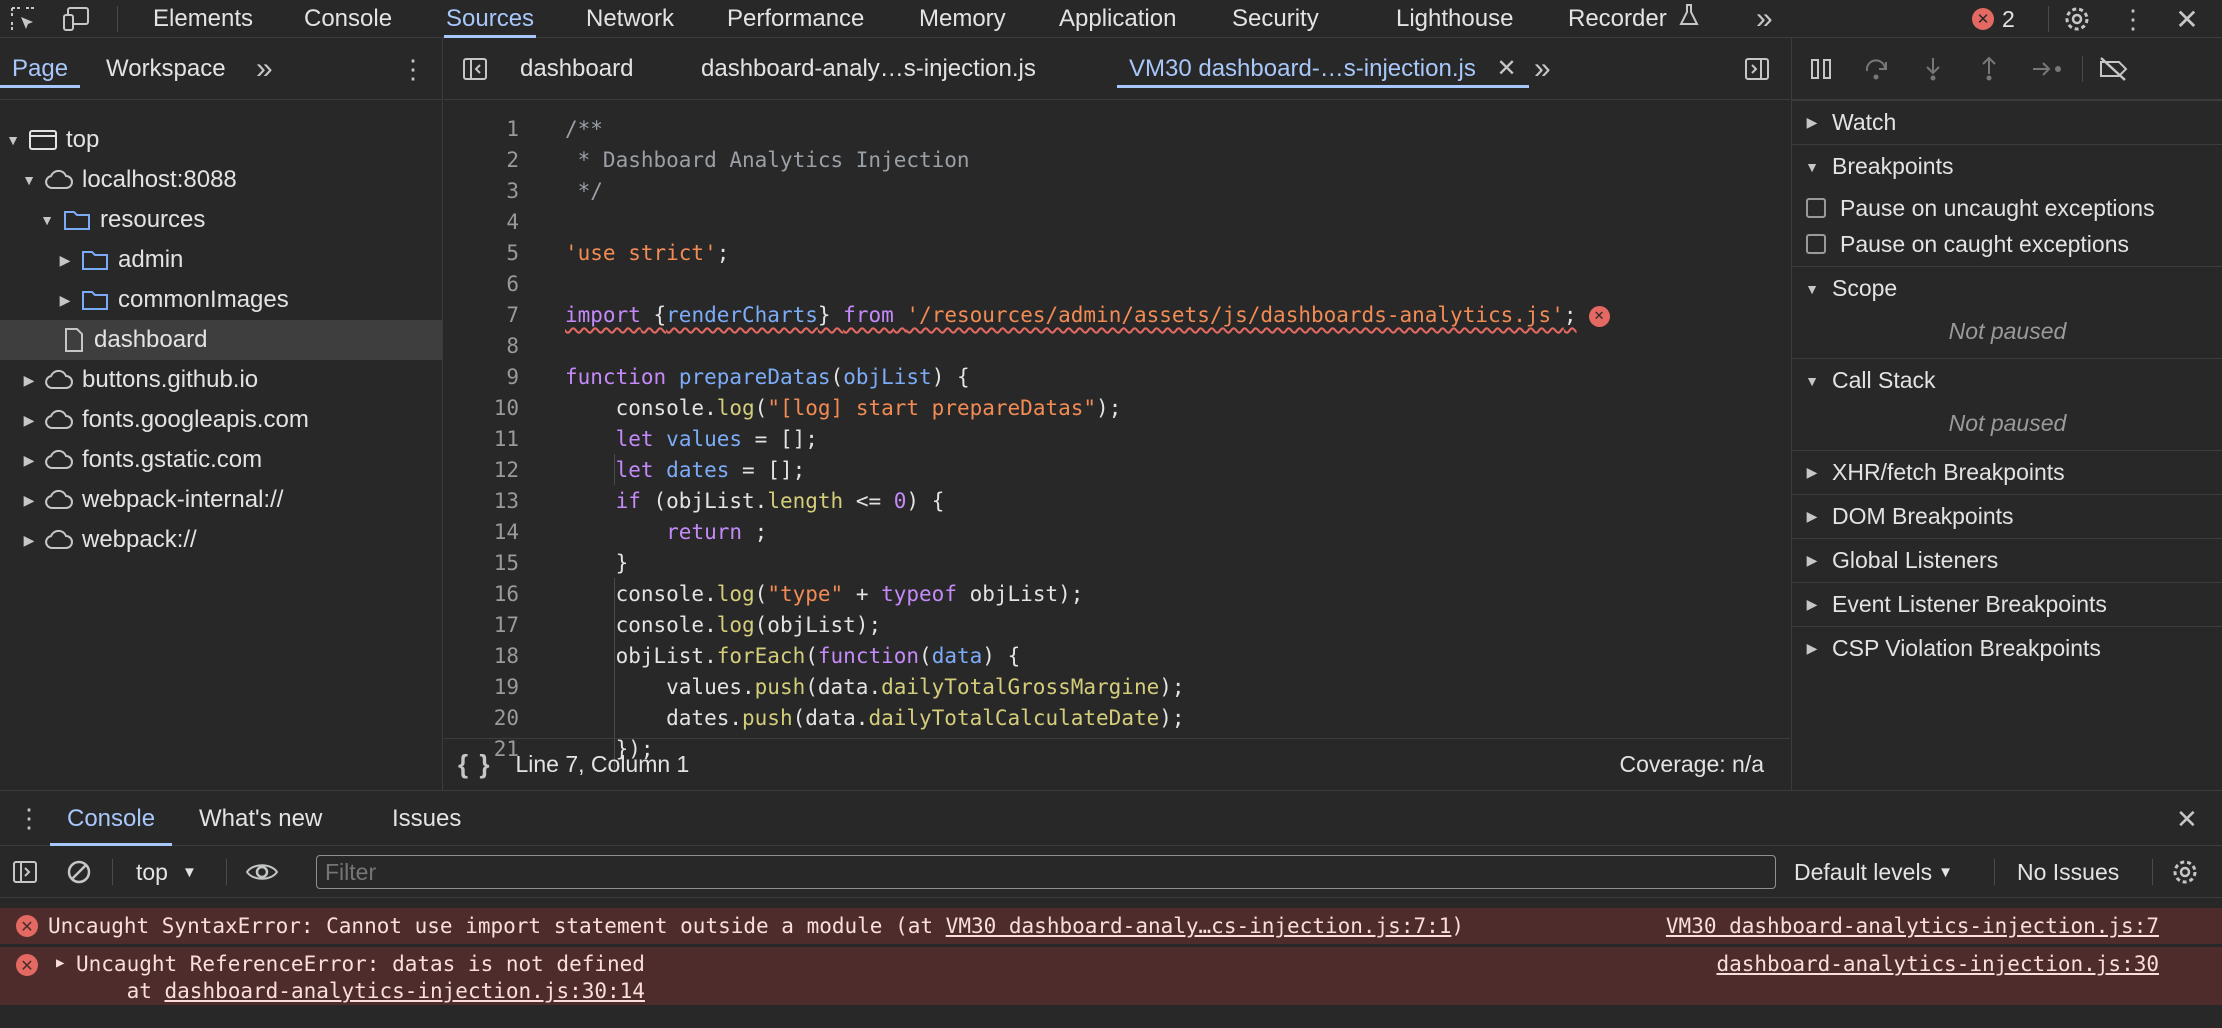  Describe the element at coordinates (481, 408) in the screenshot. I see `line-number: 10` at that location.